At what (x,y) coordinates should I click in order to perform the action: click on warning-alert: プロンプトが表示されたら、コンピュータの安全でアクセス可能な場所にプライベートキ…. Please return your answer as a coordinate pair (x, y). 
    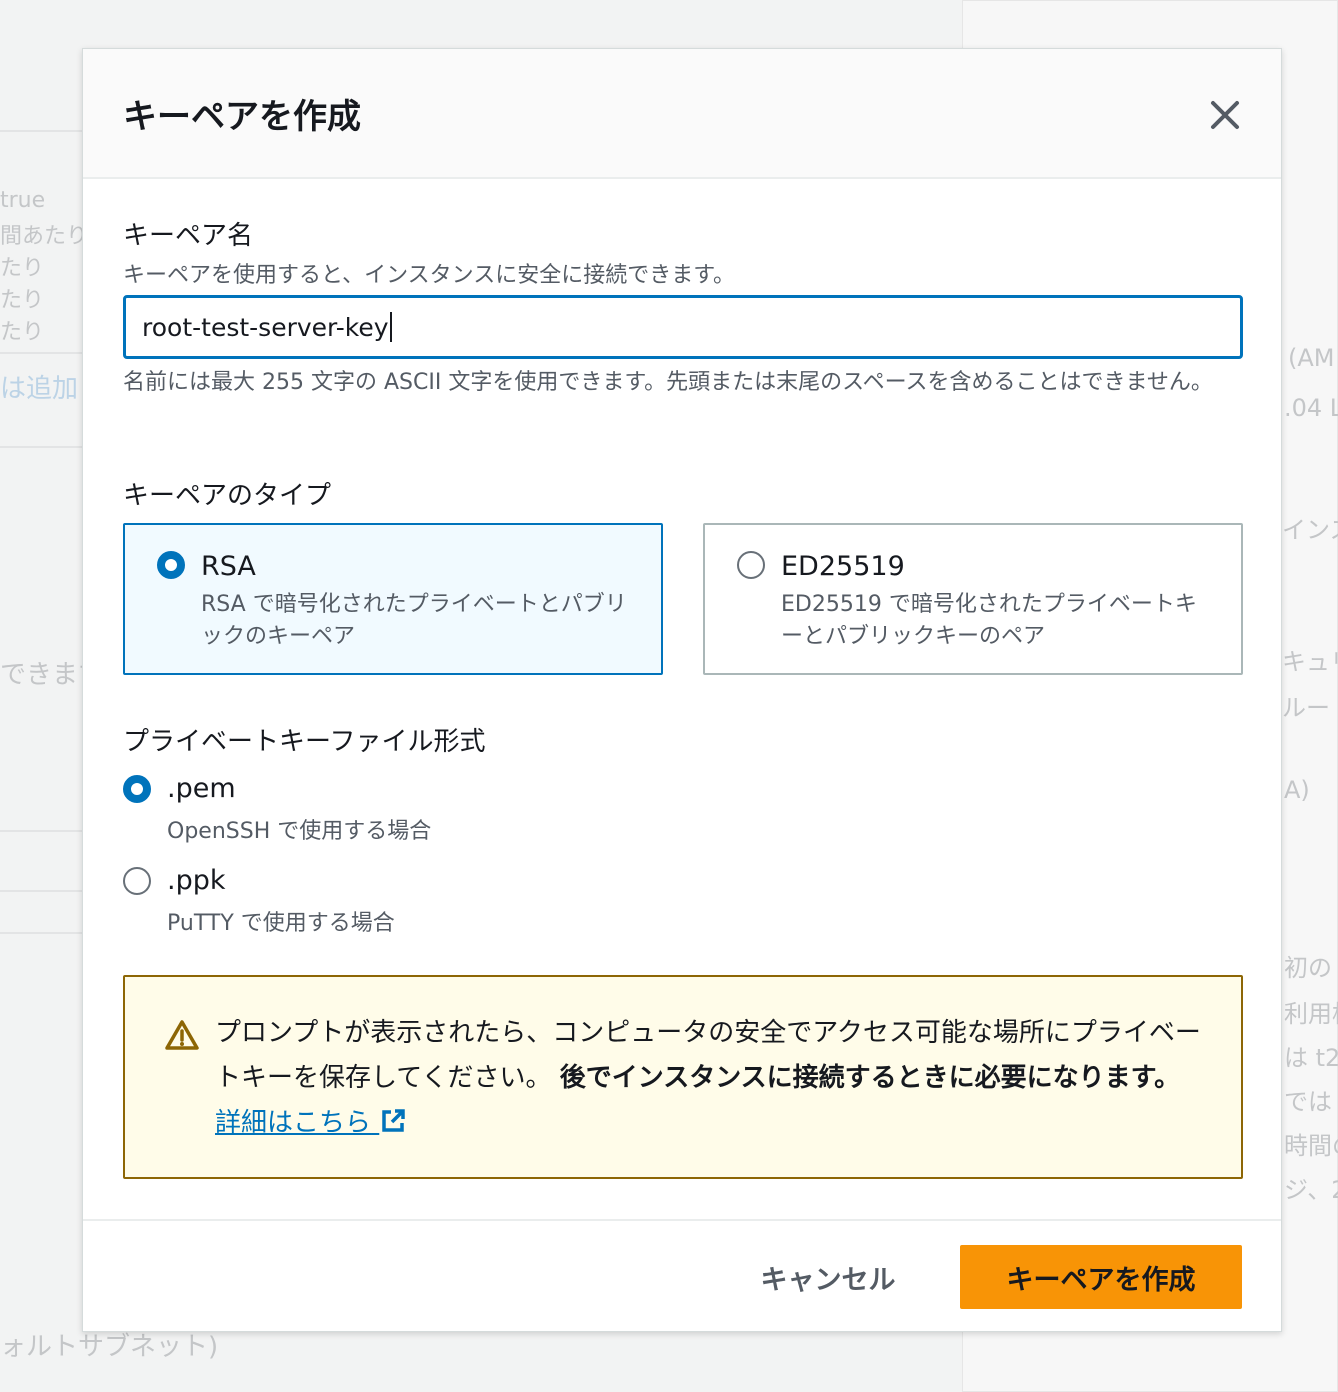
    Looking at the image, I should click on (683, 1077).